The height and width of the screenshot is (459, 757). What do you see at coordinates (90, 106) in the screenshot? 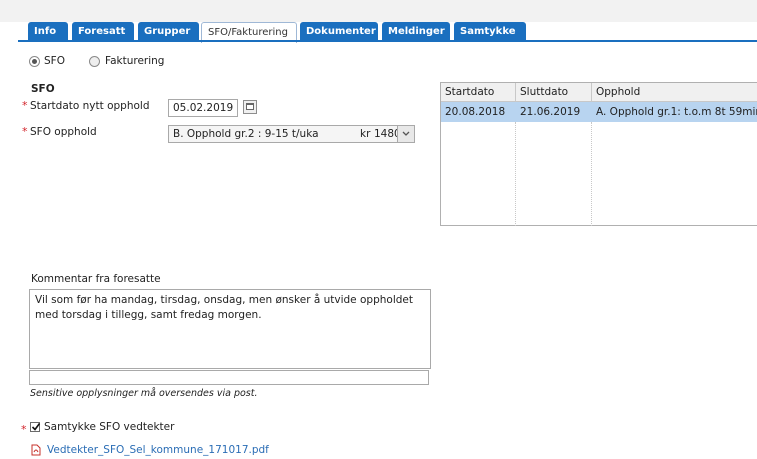
I see `startdate-label: Startdato nytt opphold` at bounding box center [90, 106].